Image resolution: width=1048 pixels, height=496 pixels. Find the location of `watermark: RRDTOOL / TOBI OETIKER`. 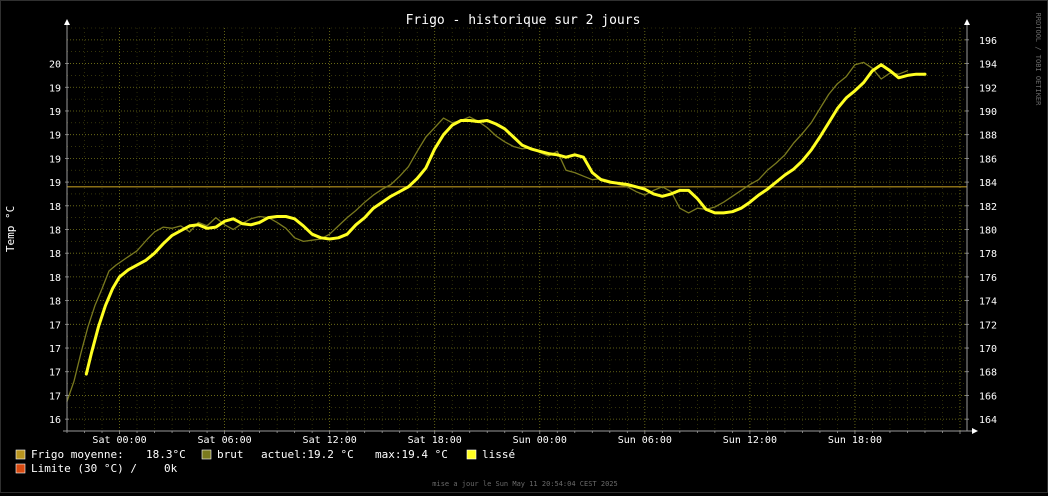

watermark: RRDTOOL / TOBI OETIKER is located at coordinates (1038, 60).